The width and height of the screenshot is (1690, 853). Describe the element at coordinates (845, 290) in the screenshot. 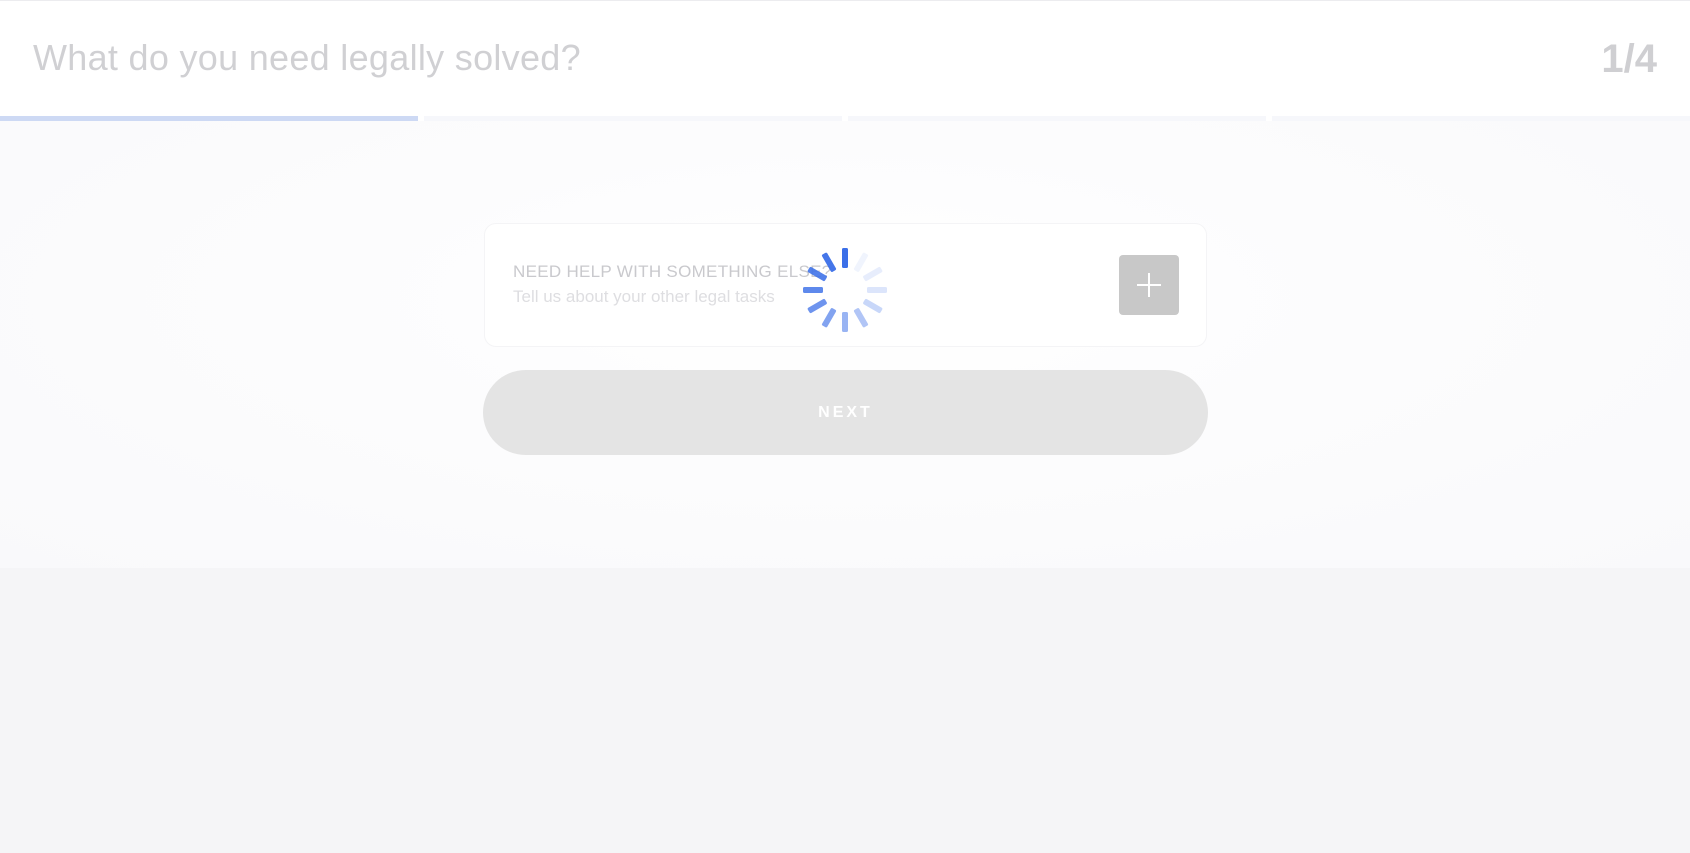

I see `loading-spinner-icon` at that location.